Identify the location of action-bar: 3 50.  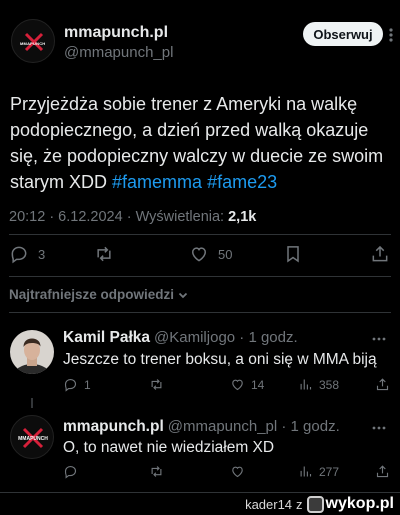
(200, 254).